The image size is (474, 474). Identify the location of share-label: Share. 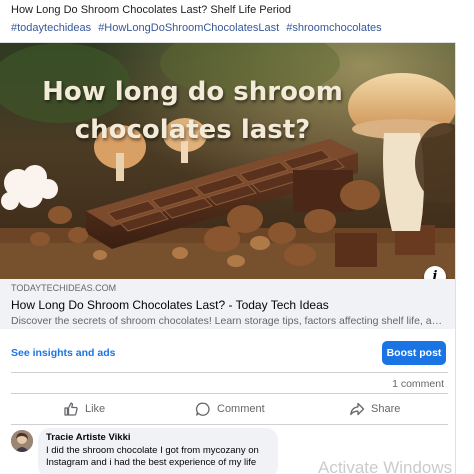
(386, 409).